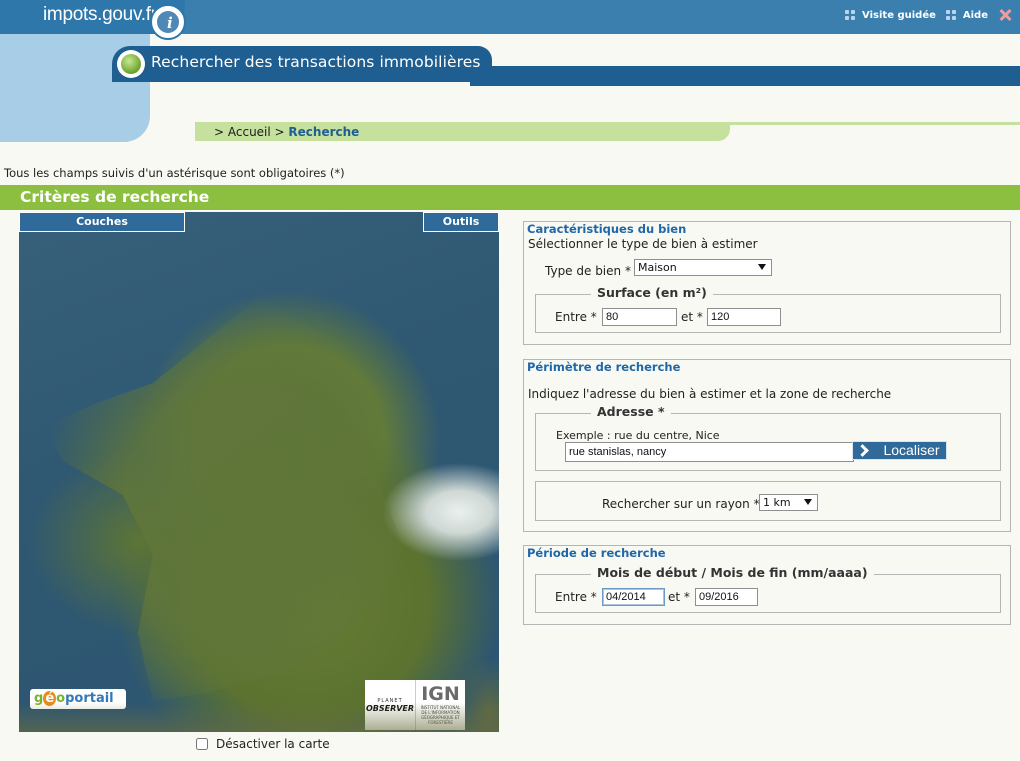 This screenshot has height=761, width=1020. I want to click on address-legend: Adresse *, so click(631, 411).